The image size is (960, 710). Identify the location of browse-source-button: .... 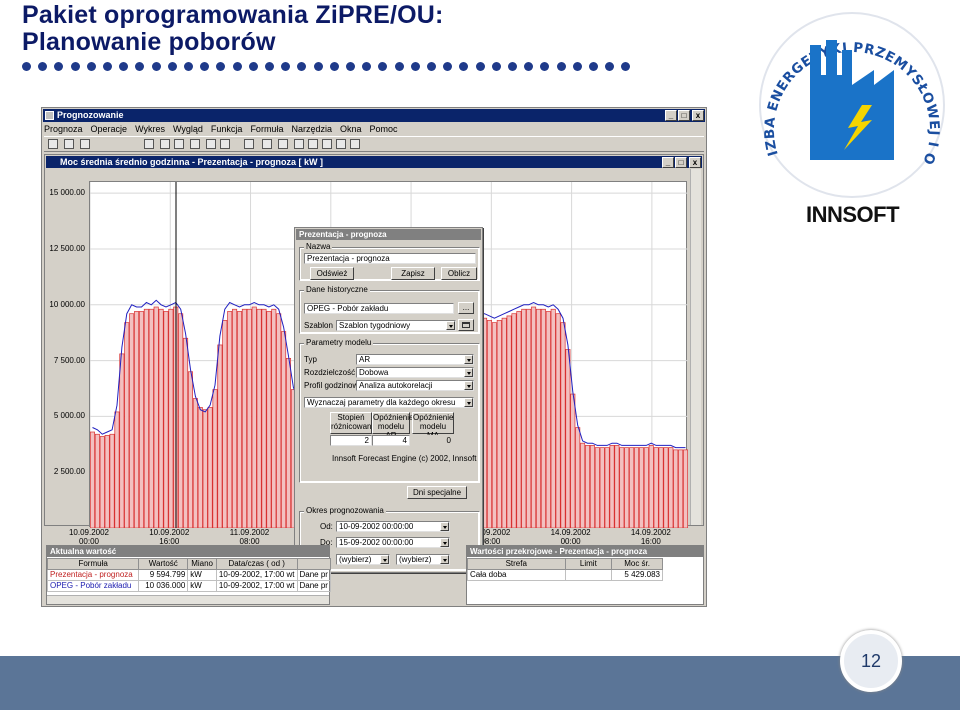
(466, 308).